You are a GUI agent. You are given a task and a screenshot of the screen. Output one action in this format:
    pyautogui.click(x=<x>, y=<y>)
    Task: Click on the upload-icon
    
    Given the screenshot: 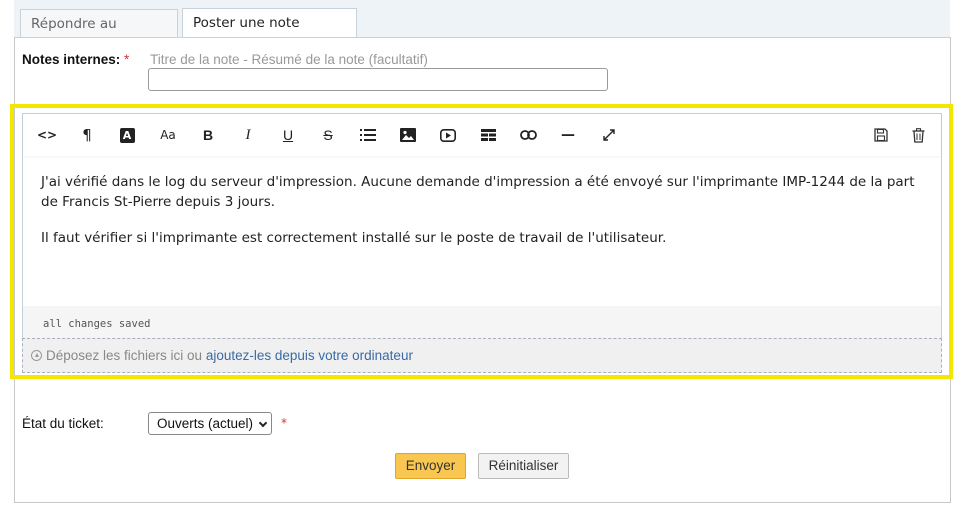 What is the action you would take?
    pyautogui.click(x=36, y=355)
    